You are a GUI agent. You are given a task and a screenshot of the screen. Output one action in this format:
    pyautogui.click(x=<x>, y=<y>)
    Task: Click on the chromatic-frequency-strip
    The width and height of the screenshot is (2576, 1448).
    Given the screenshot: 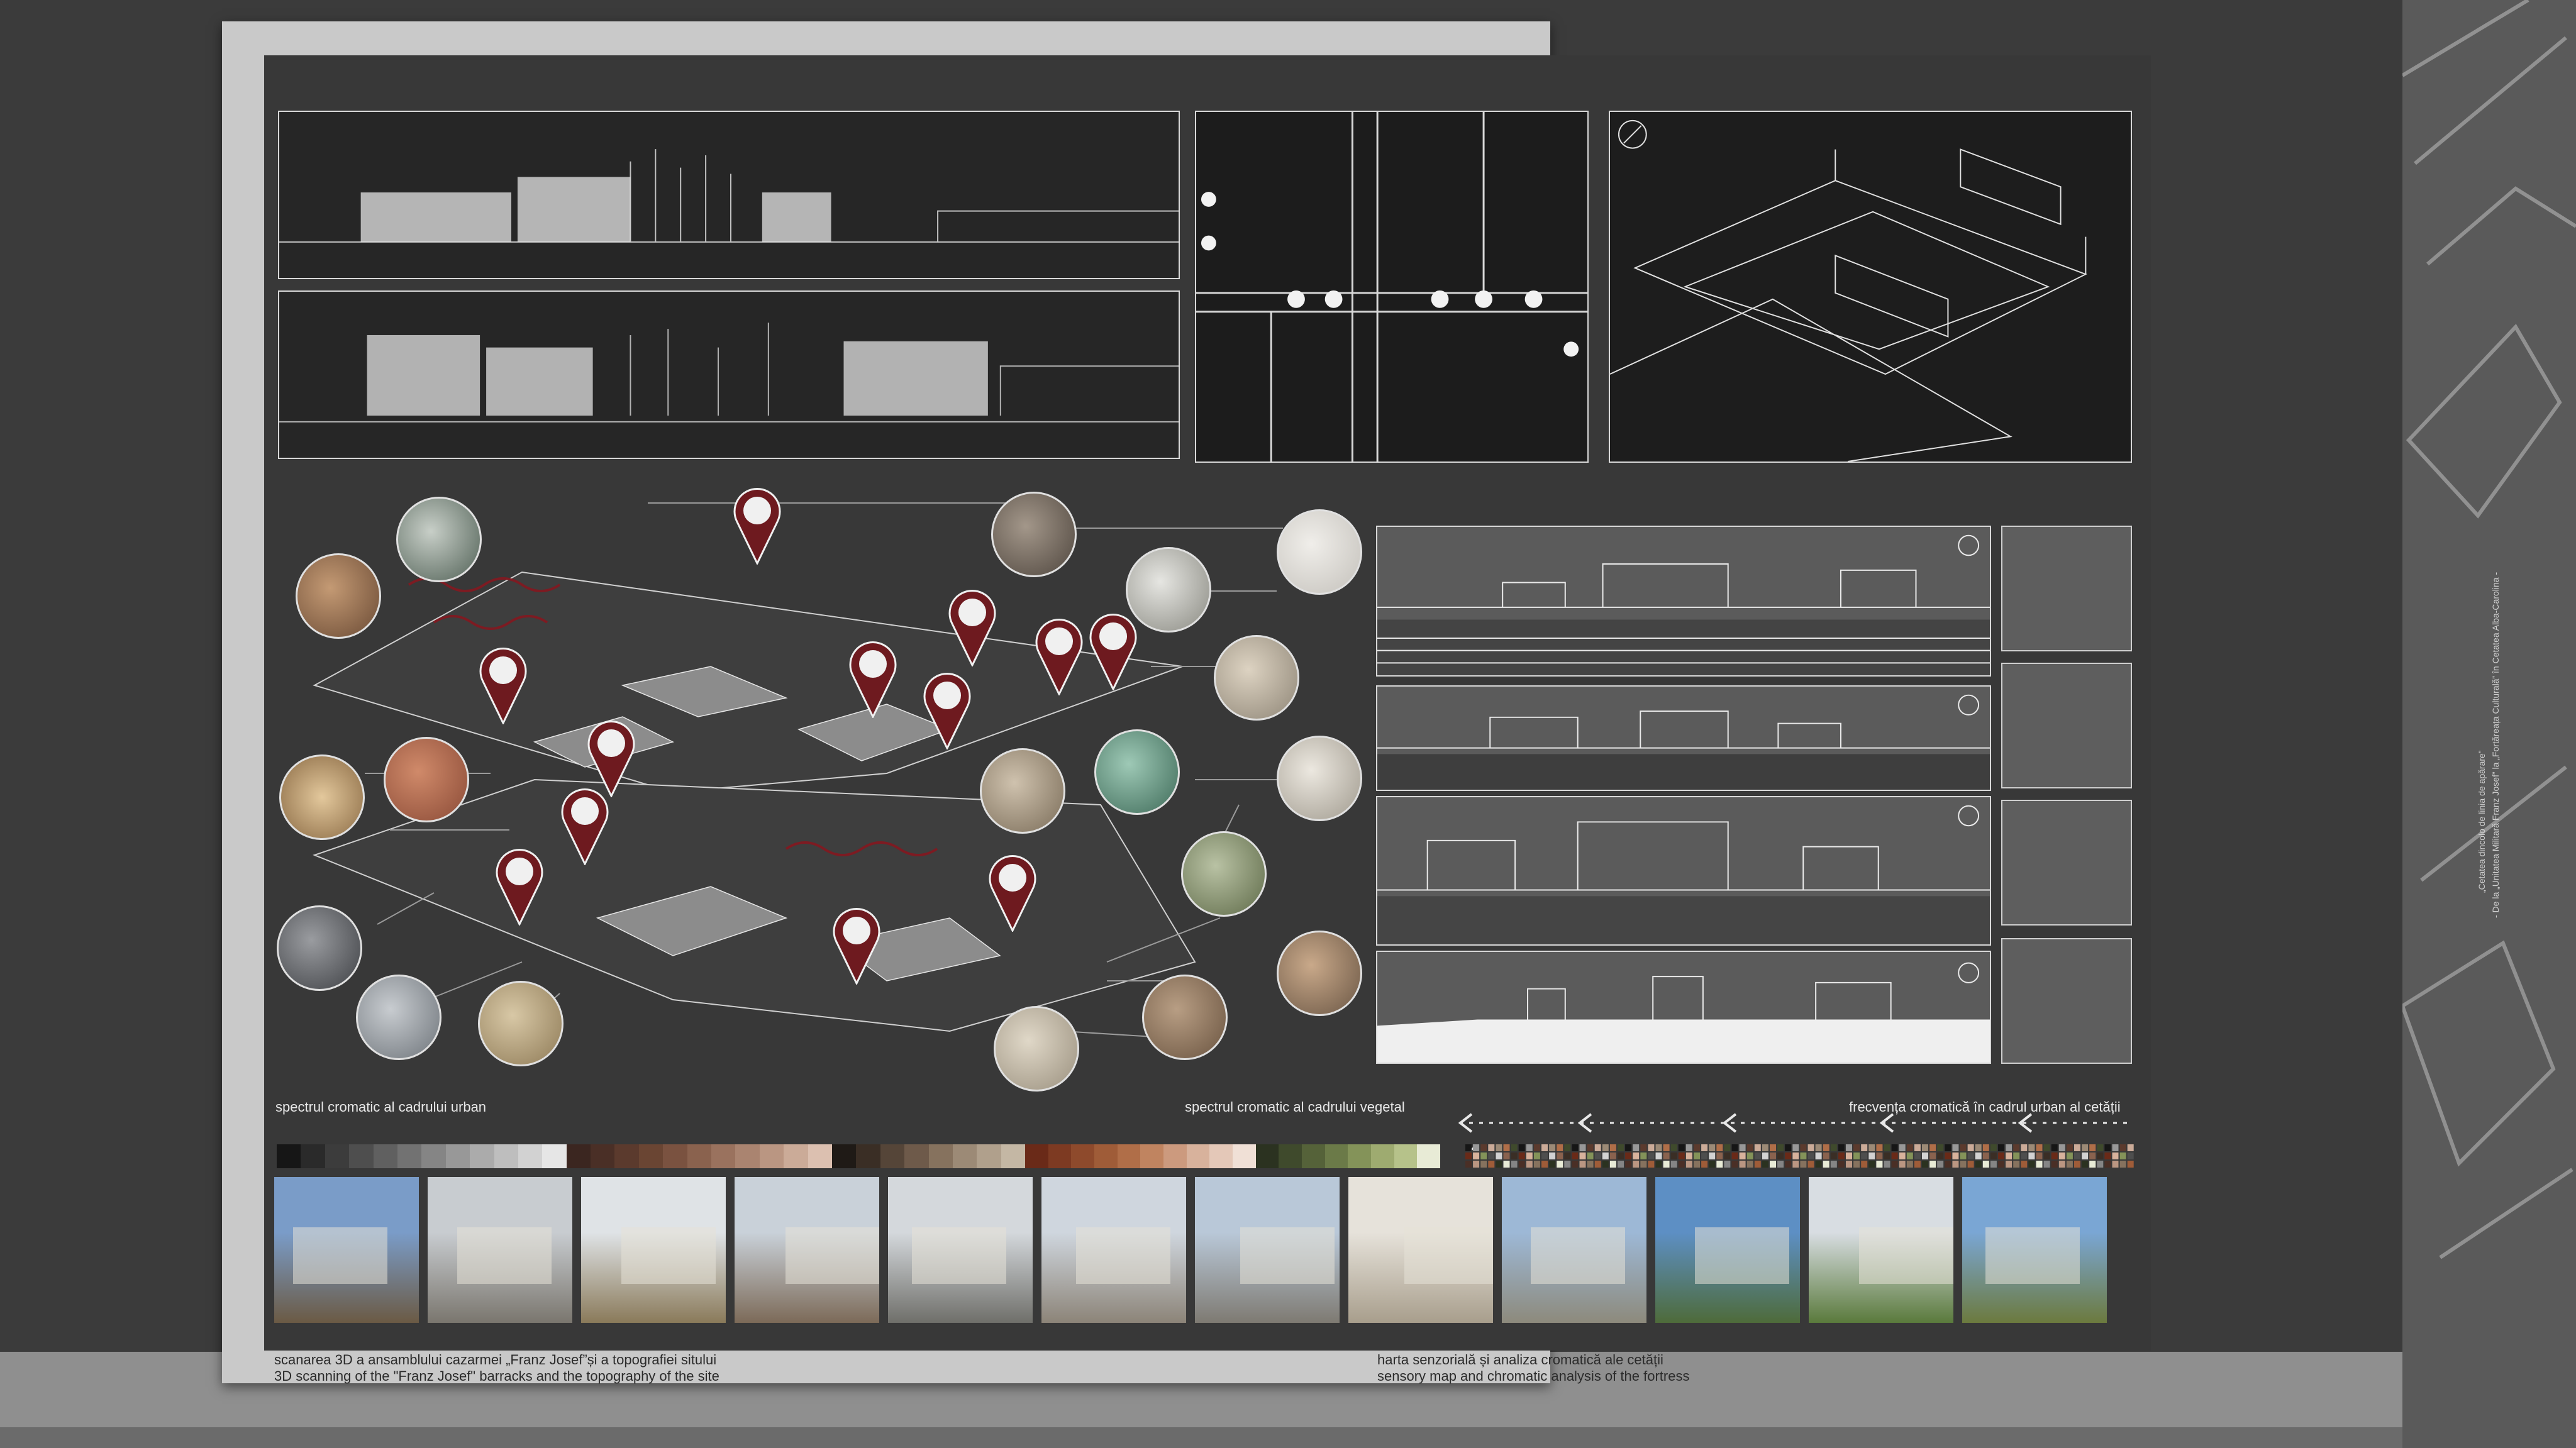 What is the action you would take?
    pyautogui.click(x=1799, y=1156)
    